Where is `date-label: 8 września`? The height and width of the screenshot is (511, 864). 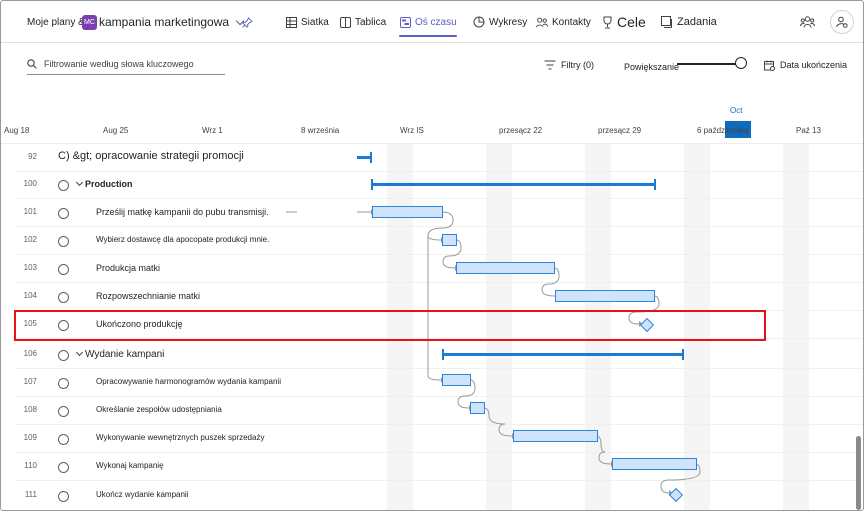
date-label: 8 września is located at coordinates (320, 130).